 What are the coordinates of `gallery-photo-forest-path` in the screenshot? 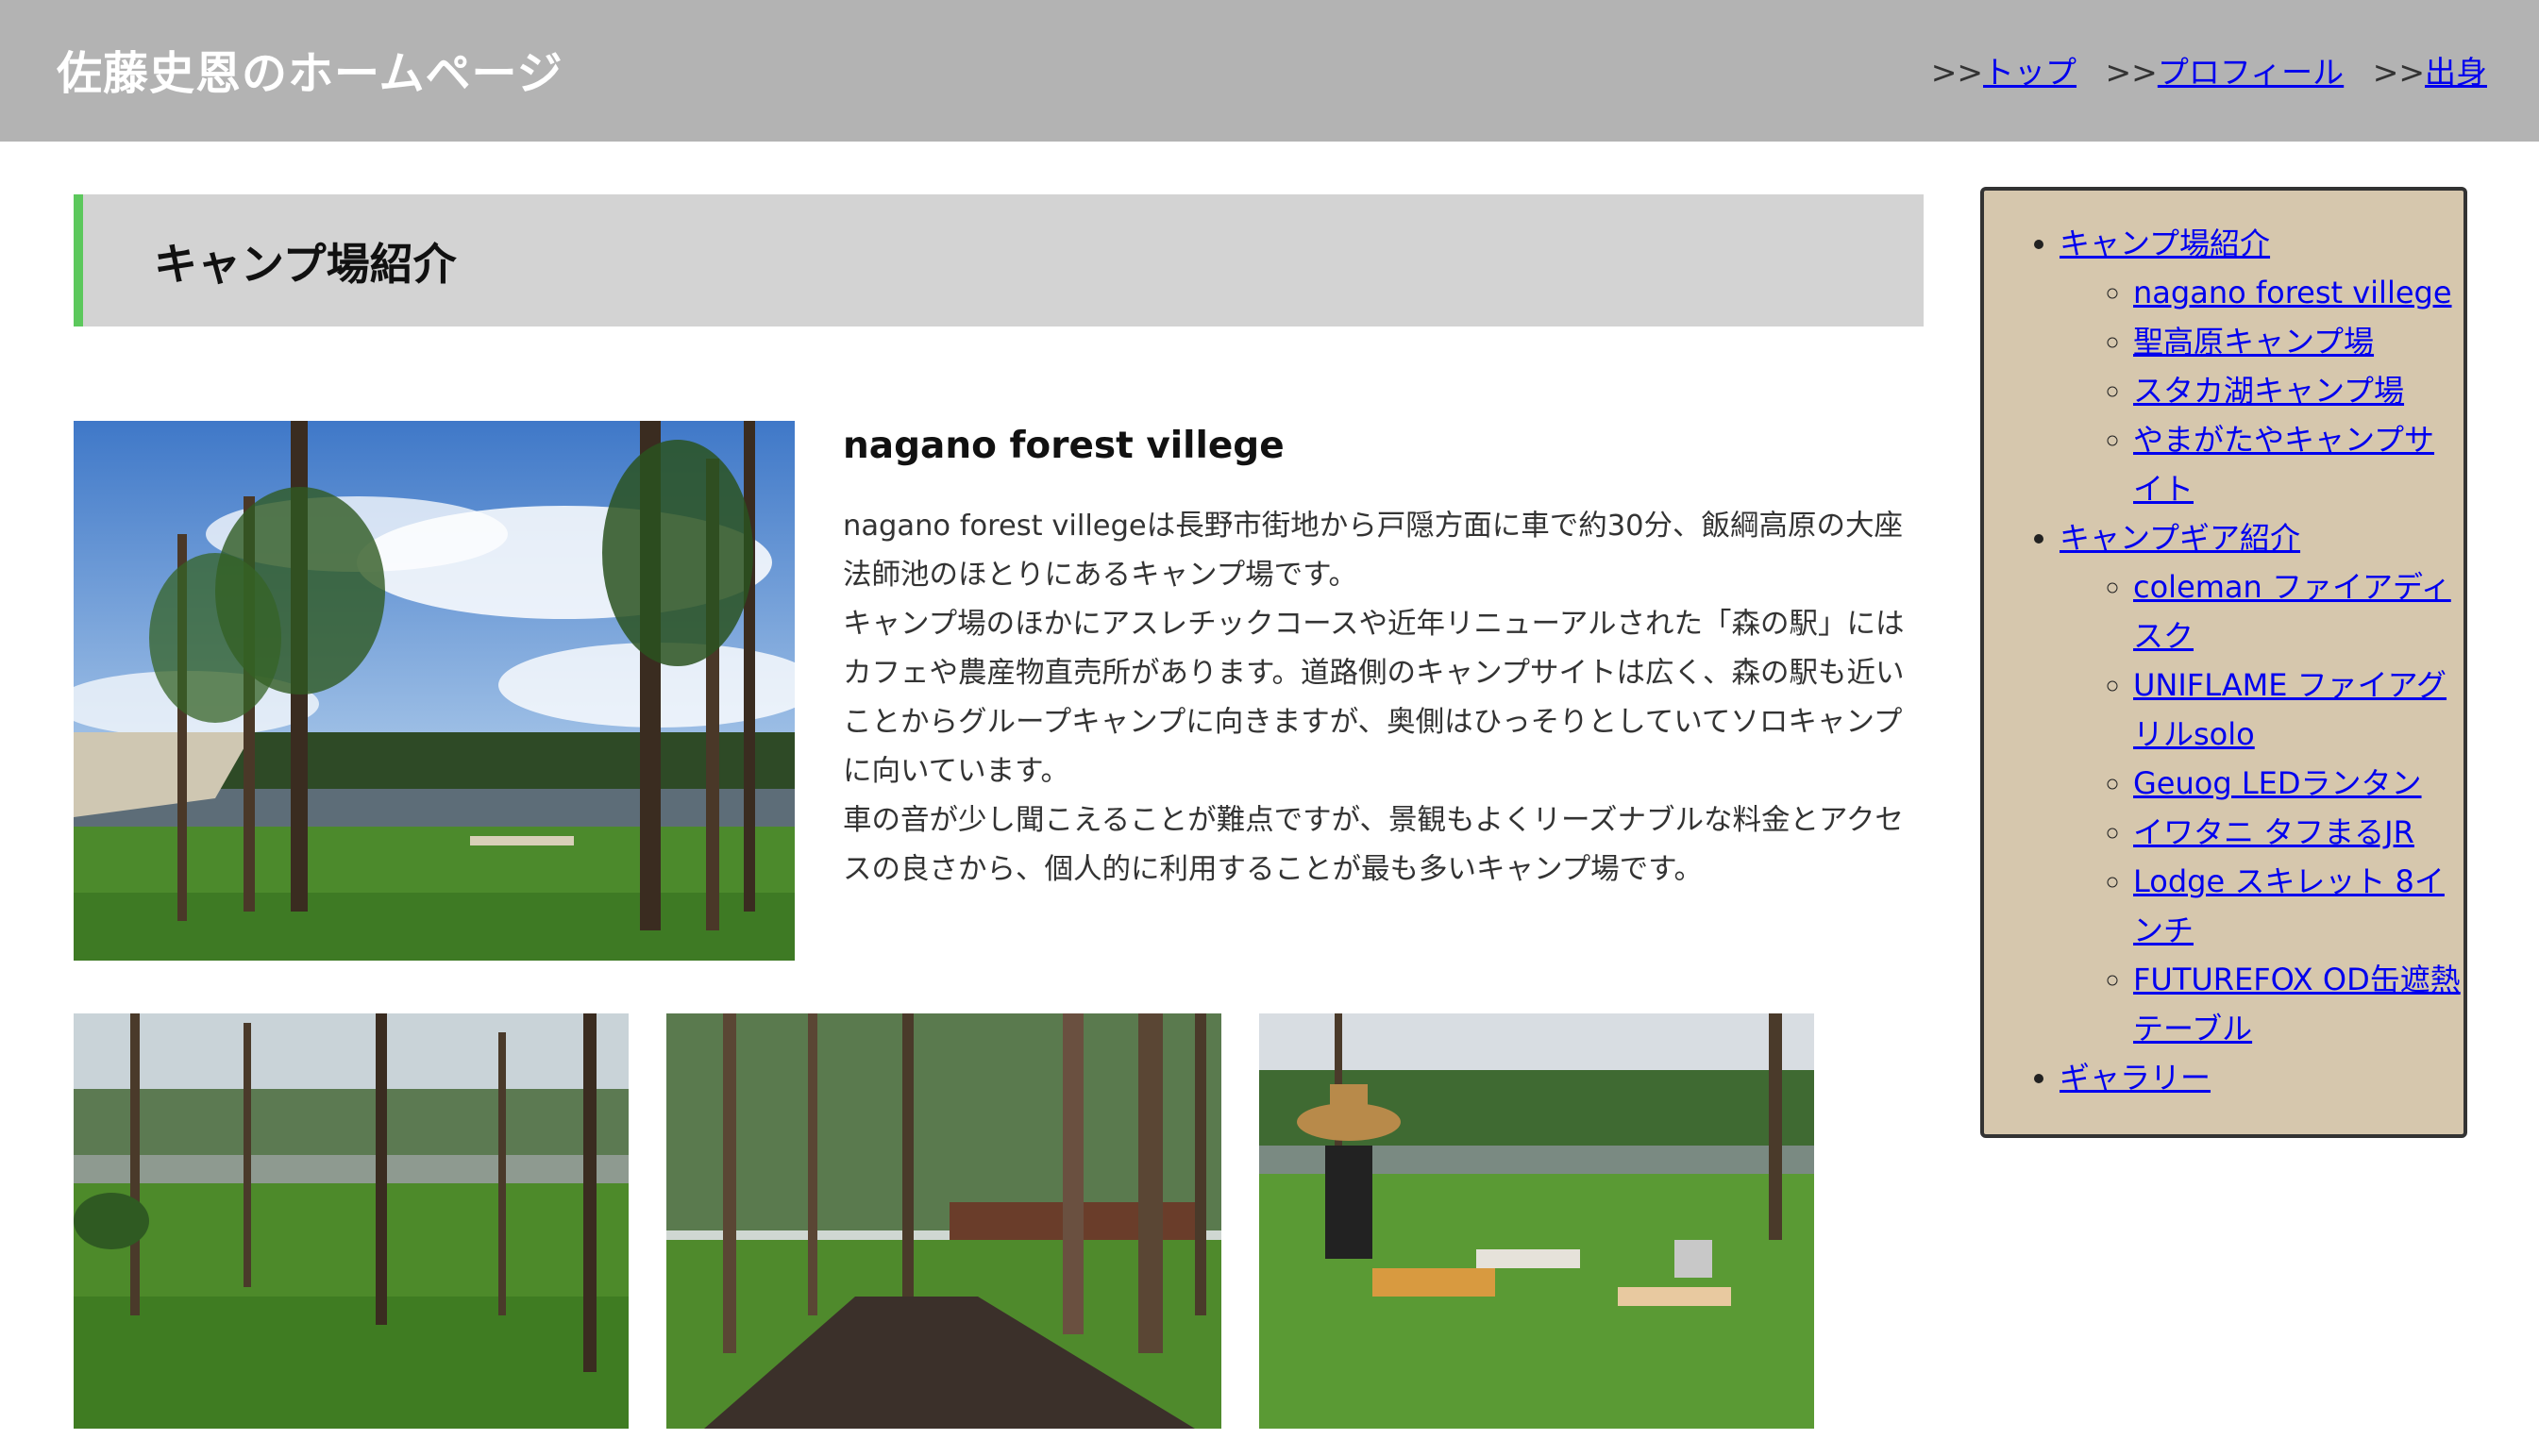 It's located at (944, 1221).